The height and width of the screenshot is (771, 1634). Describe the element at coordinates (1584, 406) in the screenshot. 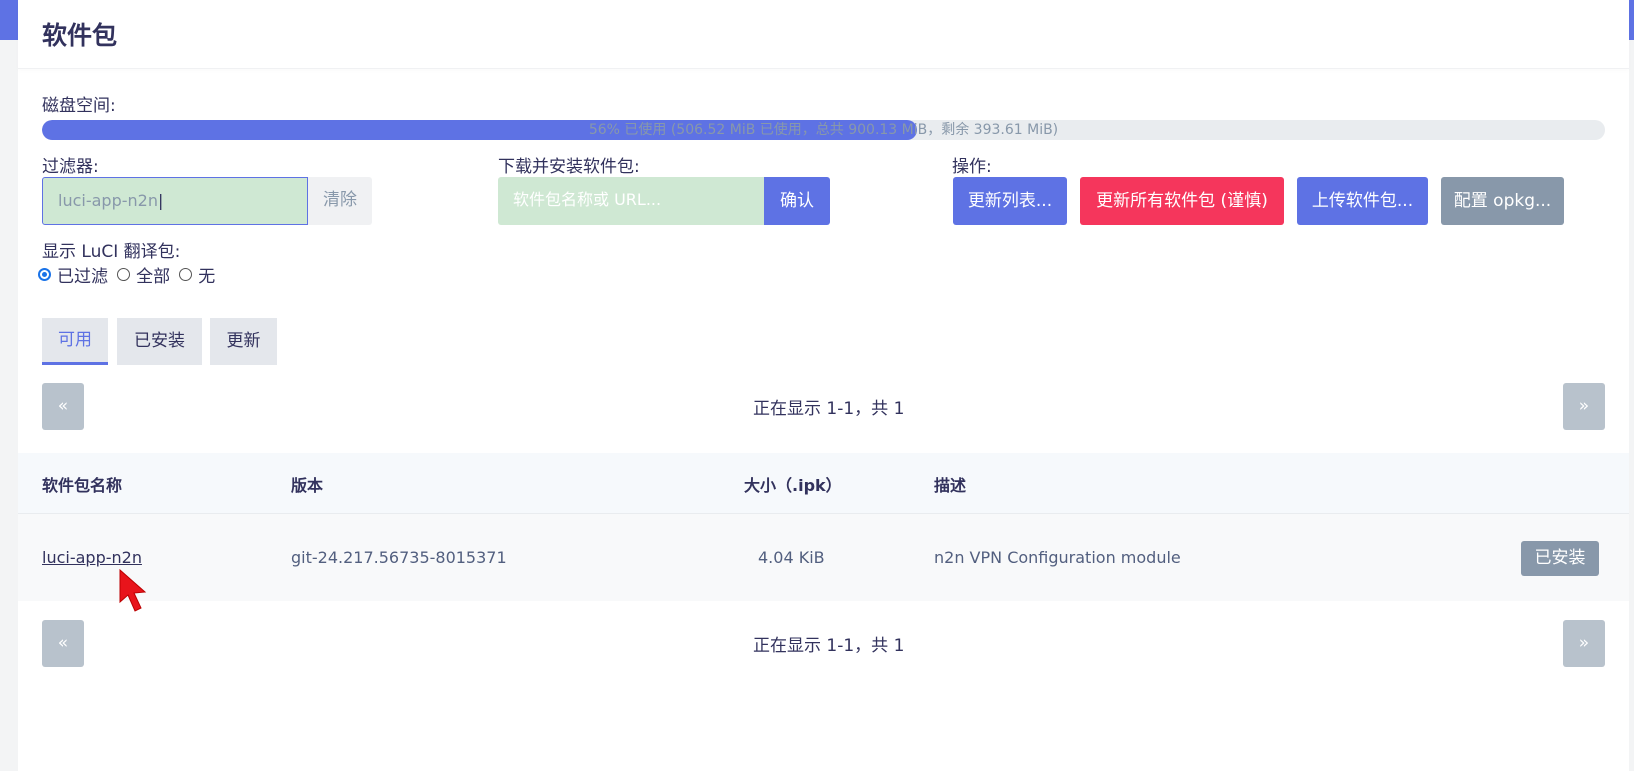

I see `pager-next-button-top: »` at that location.